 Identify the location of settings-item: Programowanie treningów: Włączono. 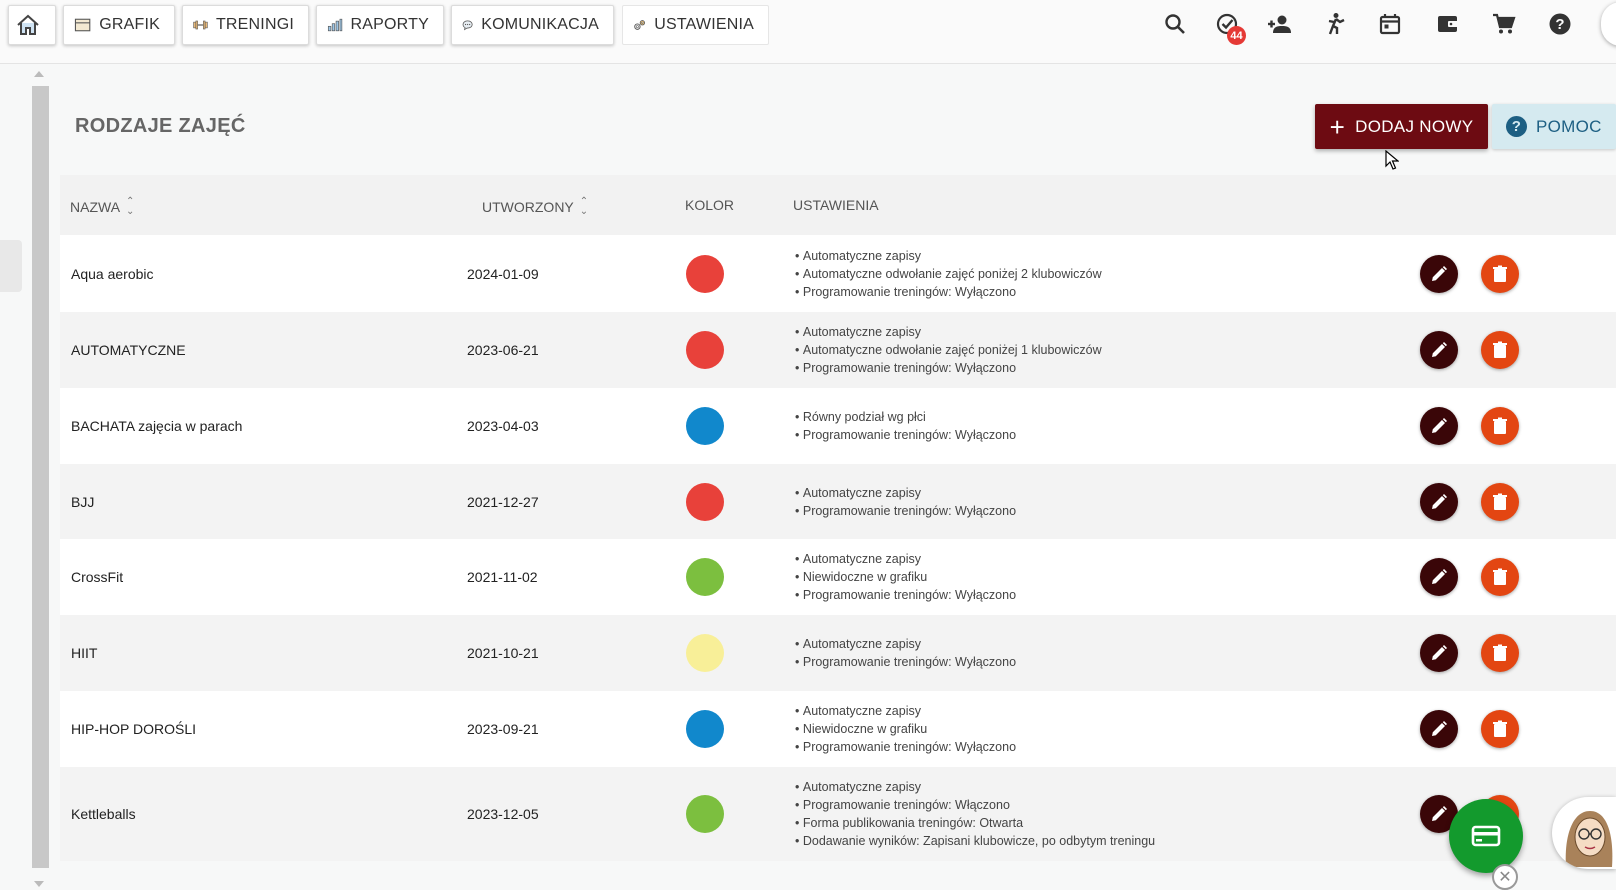
(975, 805).